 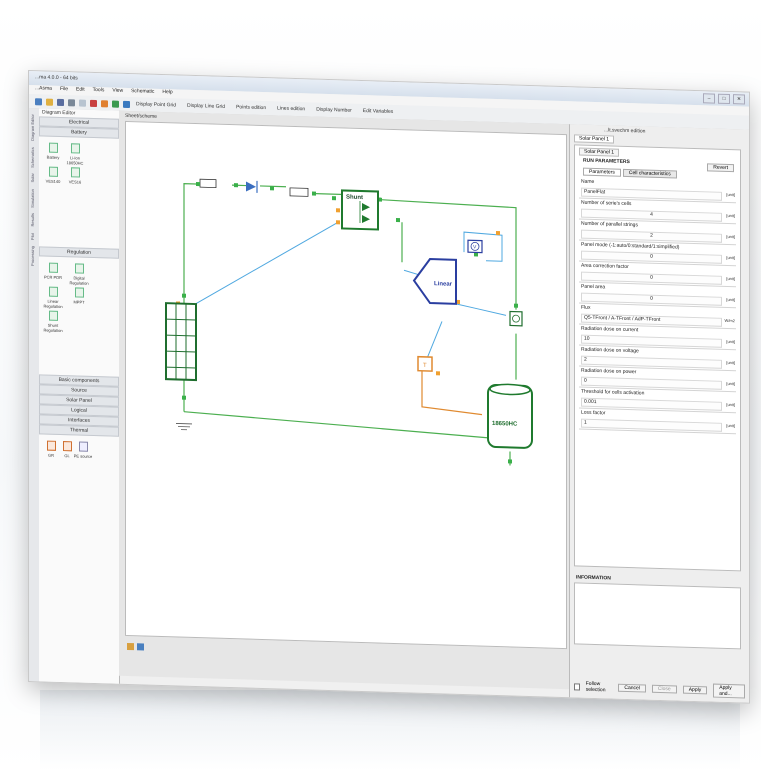 What do you see at coordinates (71, 102) in the screenshot?
I see `print-icon` at bounding box center [71, 102].